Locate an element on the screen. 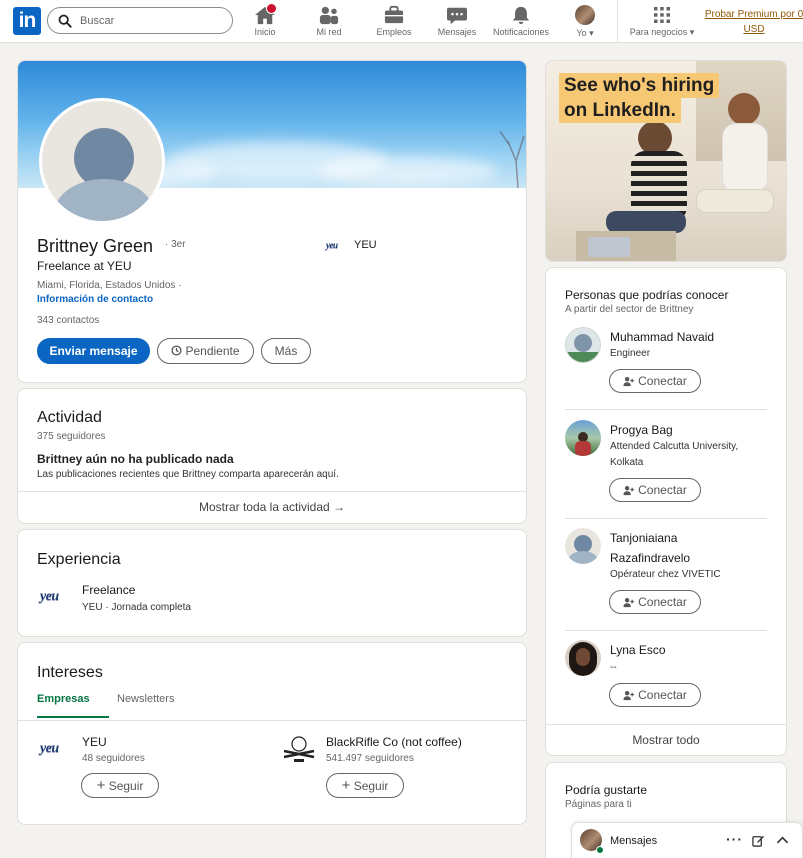 This screenshot has width=803, height=858. experience-title: Experiencia is located at coordinates (79, 559).